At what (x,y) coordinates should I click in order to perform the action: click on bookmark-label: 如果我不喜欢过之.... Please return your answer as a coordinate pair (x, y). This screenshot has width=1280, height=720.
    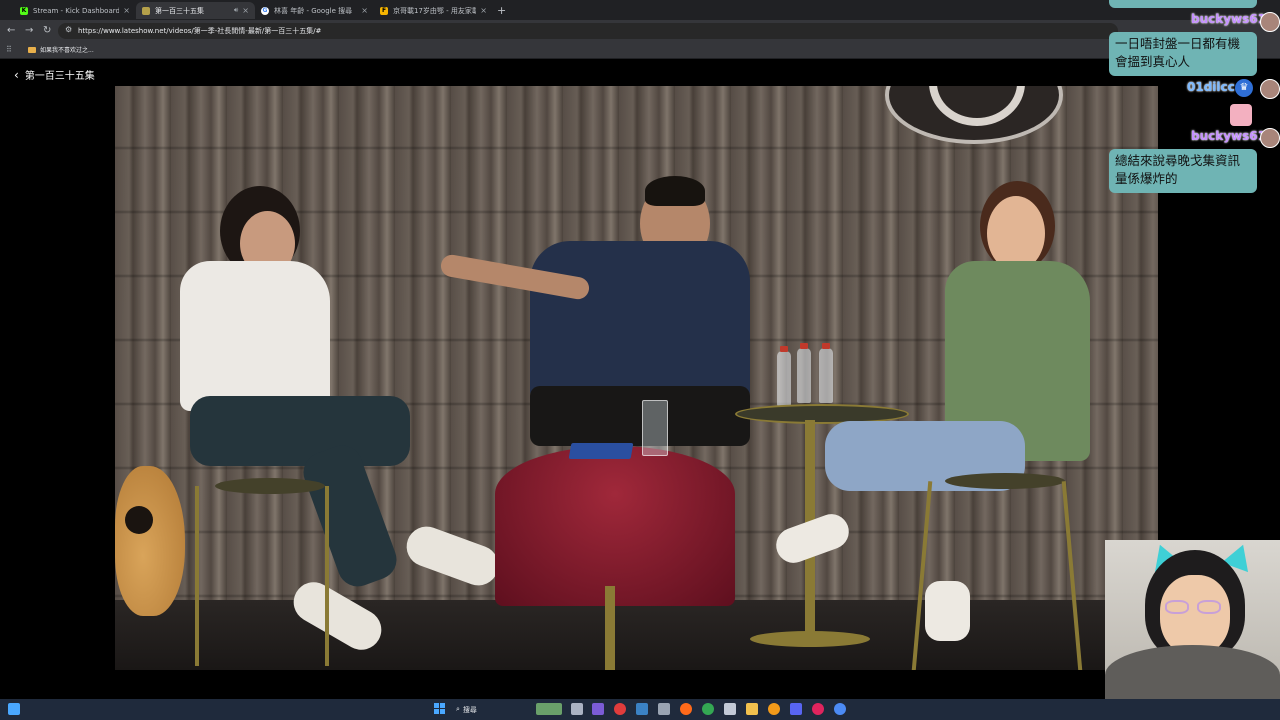
    Looking at the image, I should click on (67, 50).